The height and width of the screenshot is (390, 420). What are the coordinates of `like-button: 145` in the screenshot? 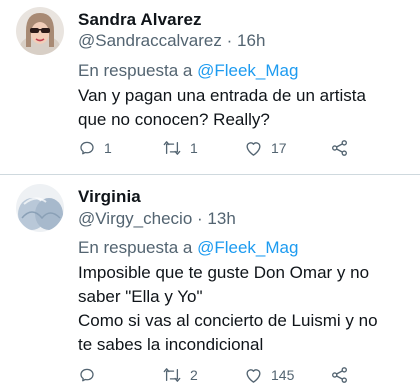 It's located at (269, 375).